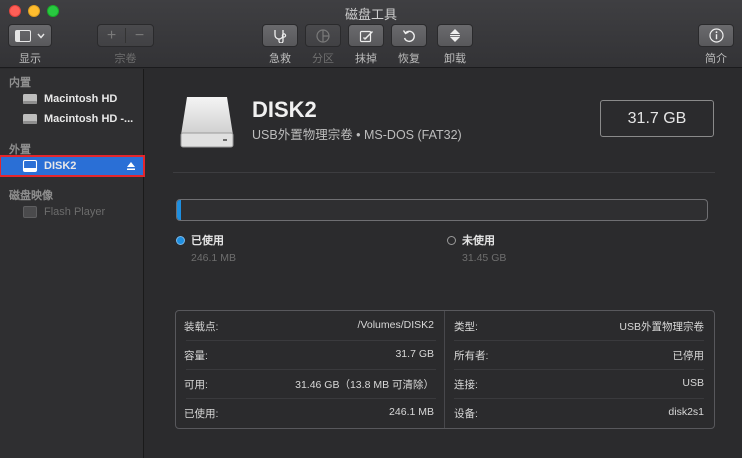 This screenshot has height=458, width=742. I want to click on partition-button, so click(323, 35).